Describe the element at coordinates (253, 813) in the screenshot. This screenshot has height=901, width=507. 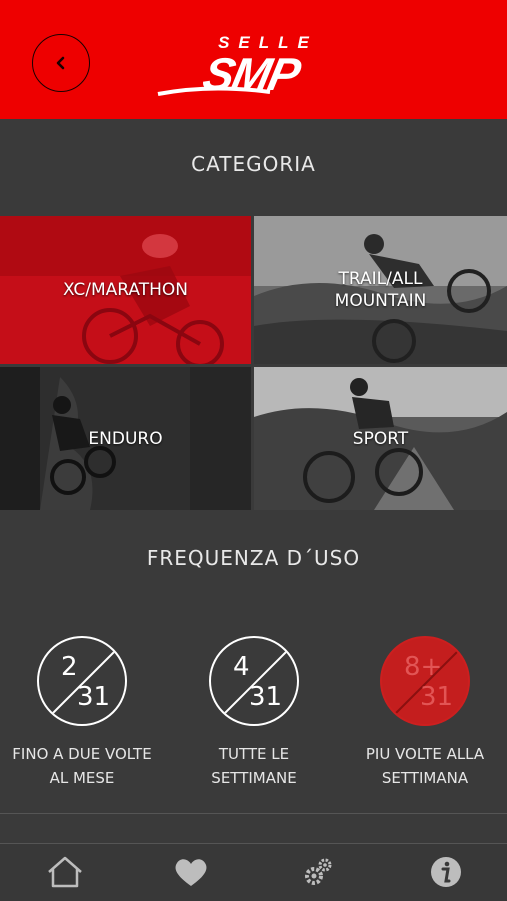
I see `section-divider` at that location.